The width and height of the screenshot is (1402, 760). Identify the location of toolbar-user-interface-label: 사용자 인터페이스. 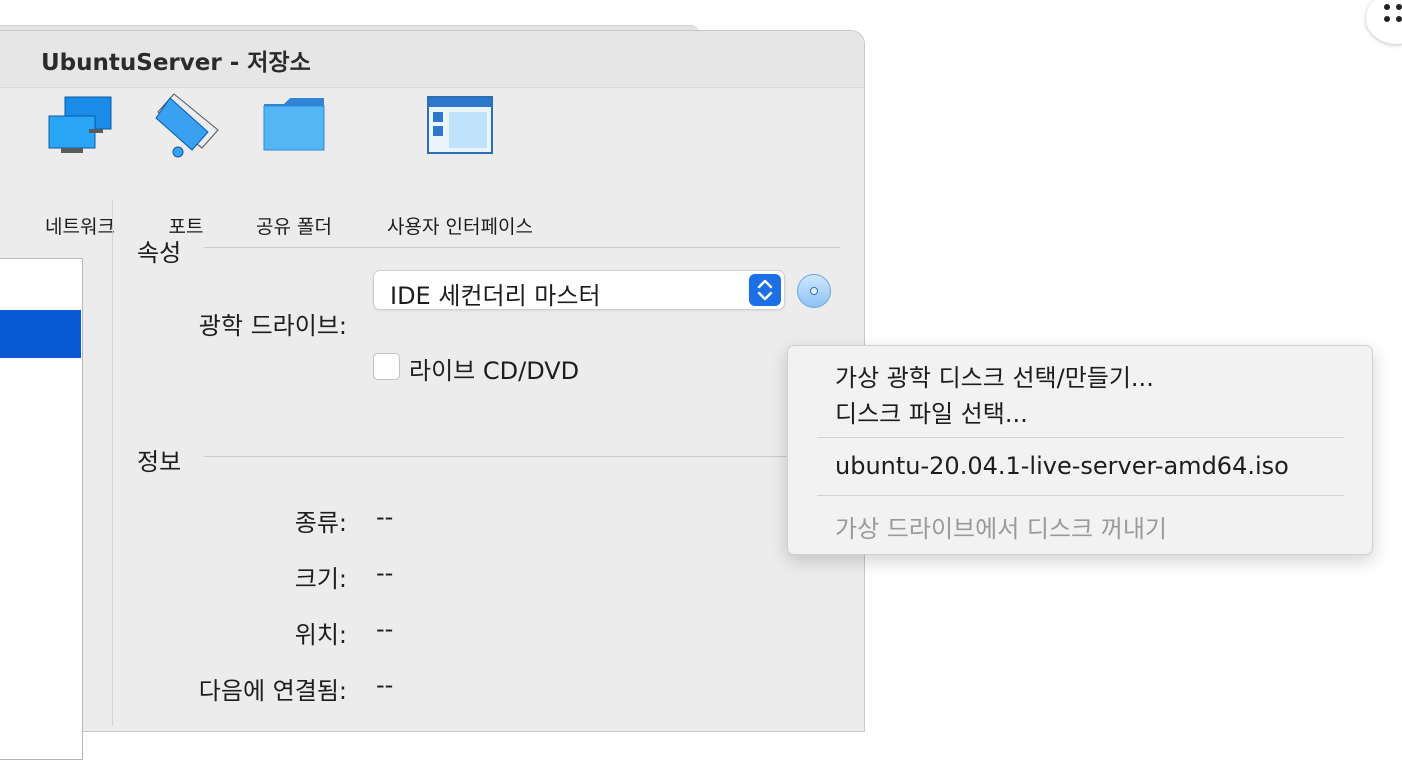
(460, 227).